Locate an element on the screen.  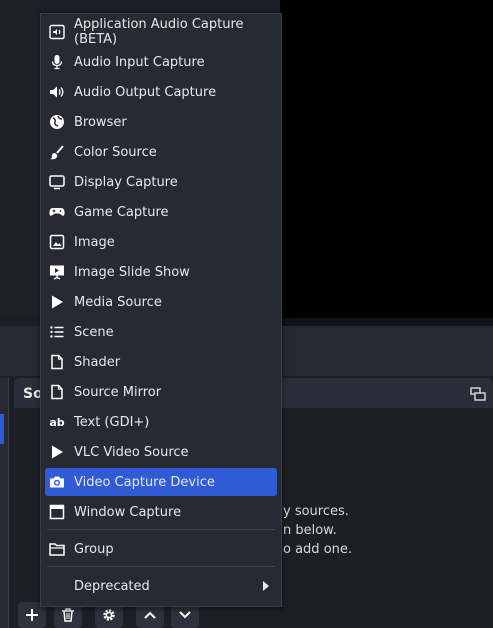
menu-item-image: Image is located at coordinates (161, 242).